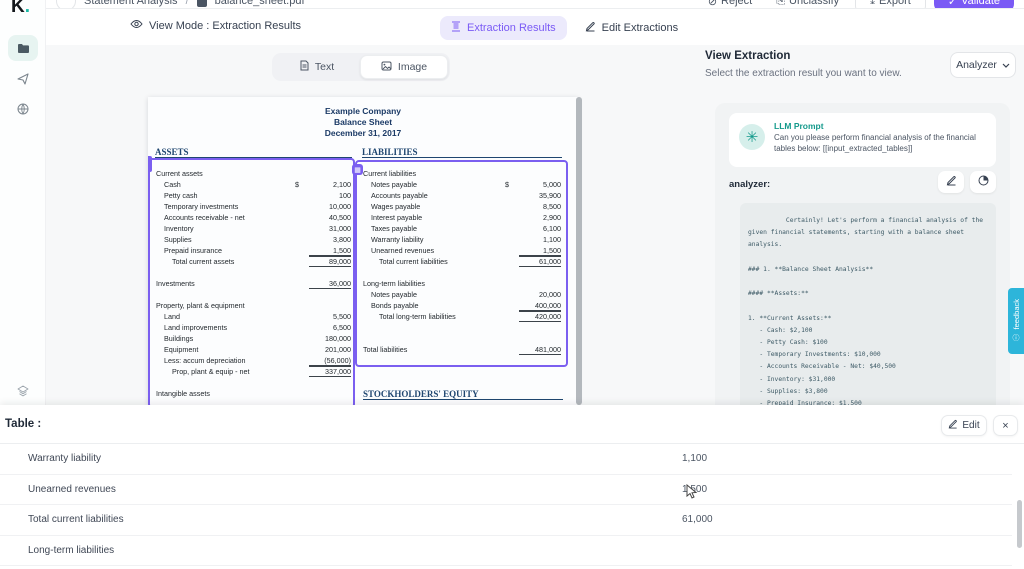 The width and height of the screenshot is (1024, 569). What do you see at coordinates (456, 28) in the screenshot?
I see `extraction-icon` at bounding box center [456, 28].